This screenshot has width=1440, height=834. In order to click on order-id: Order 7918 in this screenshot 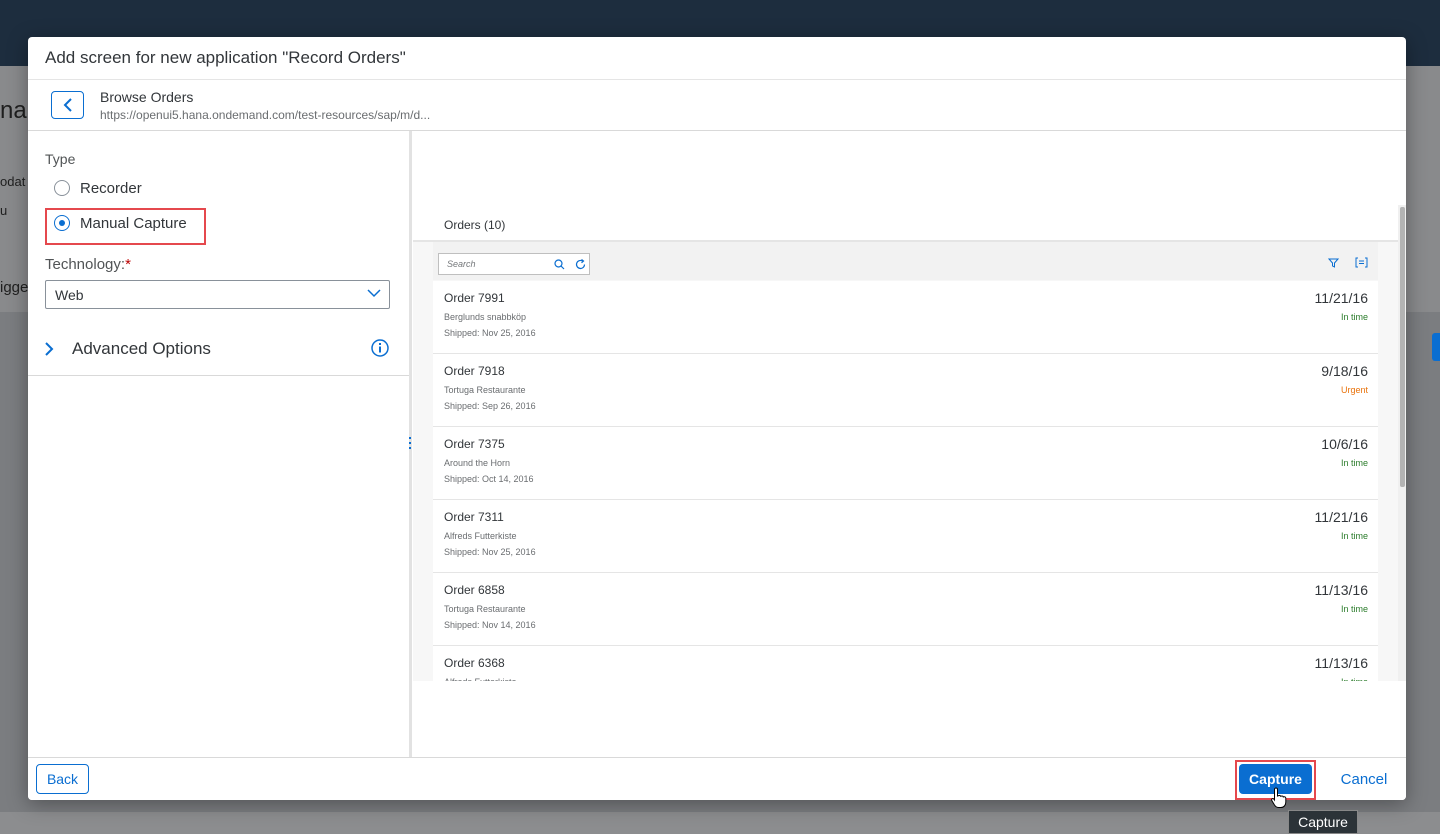, I will do `click(474, 371)`.